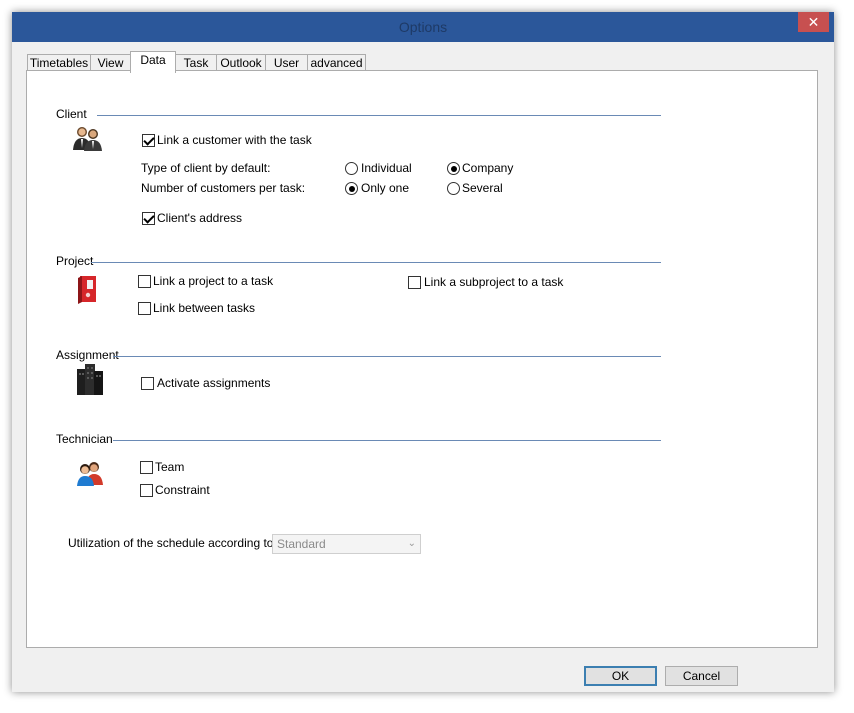 The image size is (854, 713). I want to click on chevron-down-icon: ⌄, so click(411, 543).